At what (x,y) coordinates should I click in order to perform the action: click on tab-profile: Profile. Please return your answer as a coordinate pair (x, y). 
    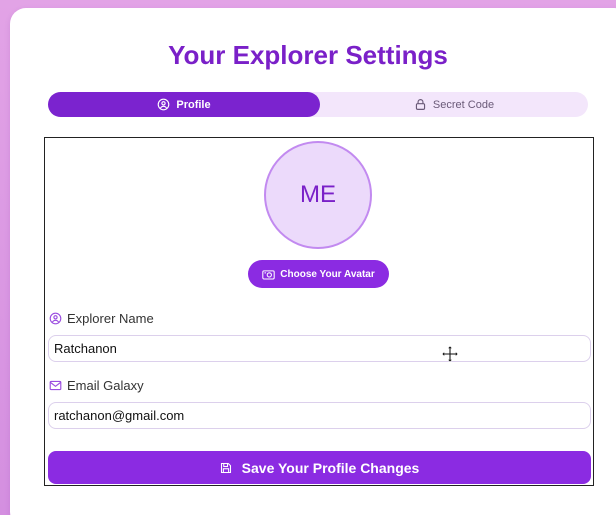
    Looking at the image, I should click on (184, 104).